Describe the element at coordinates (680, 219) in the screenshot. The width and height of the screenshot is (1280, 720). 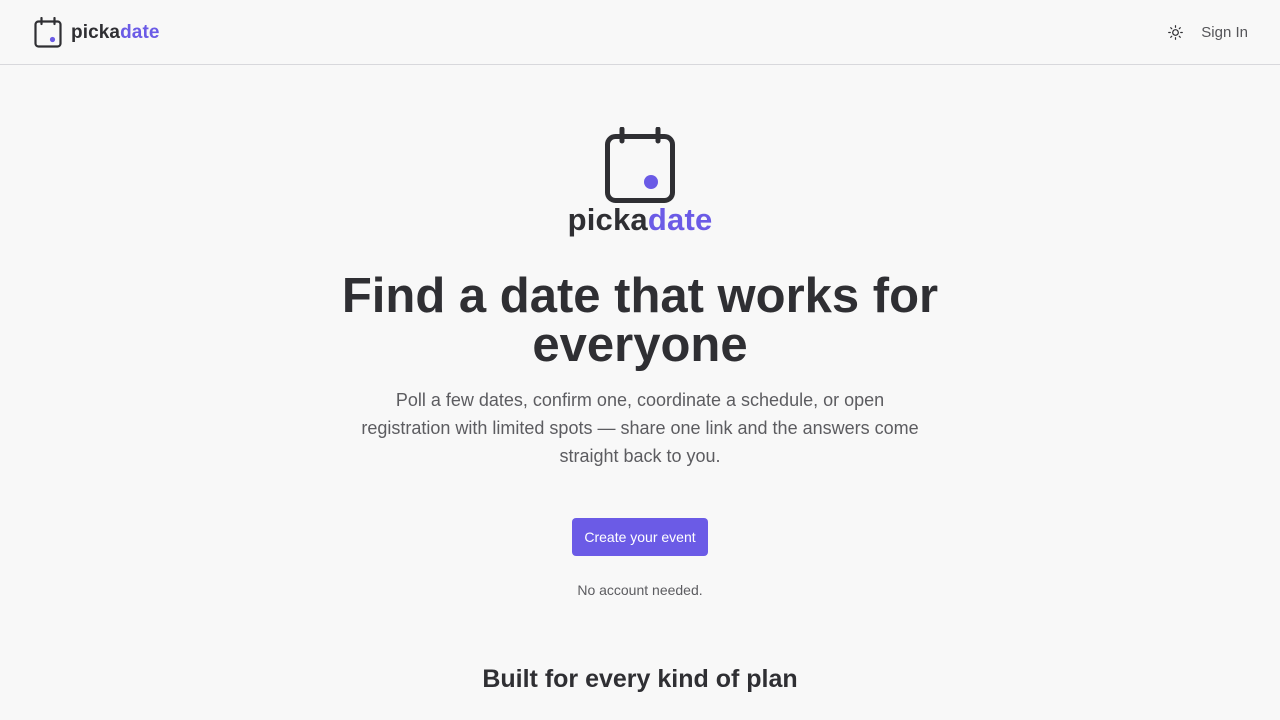
I see `hero-wordmark-part2: date` at that location.